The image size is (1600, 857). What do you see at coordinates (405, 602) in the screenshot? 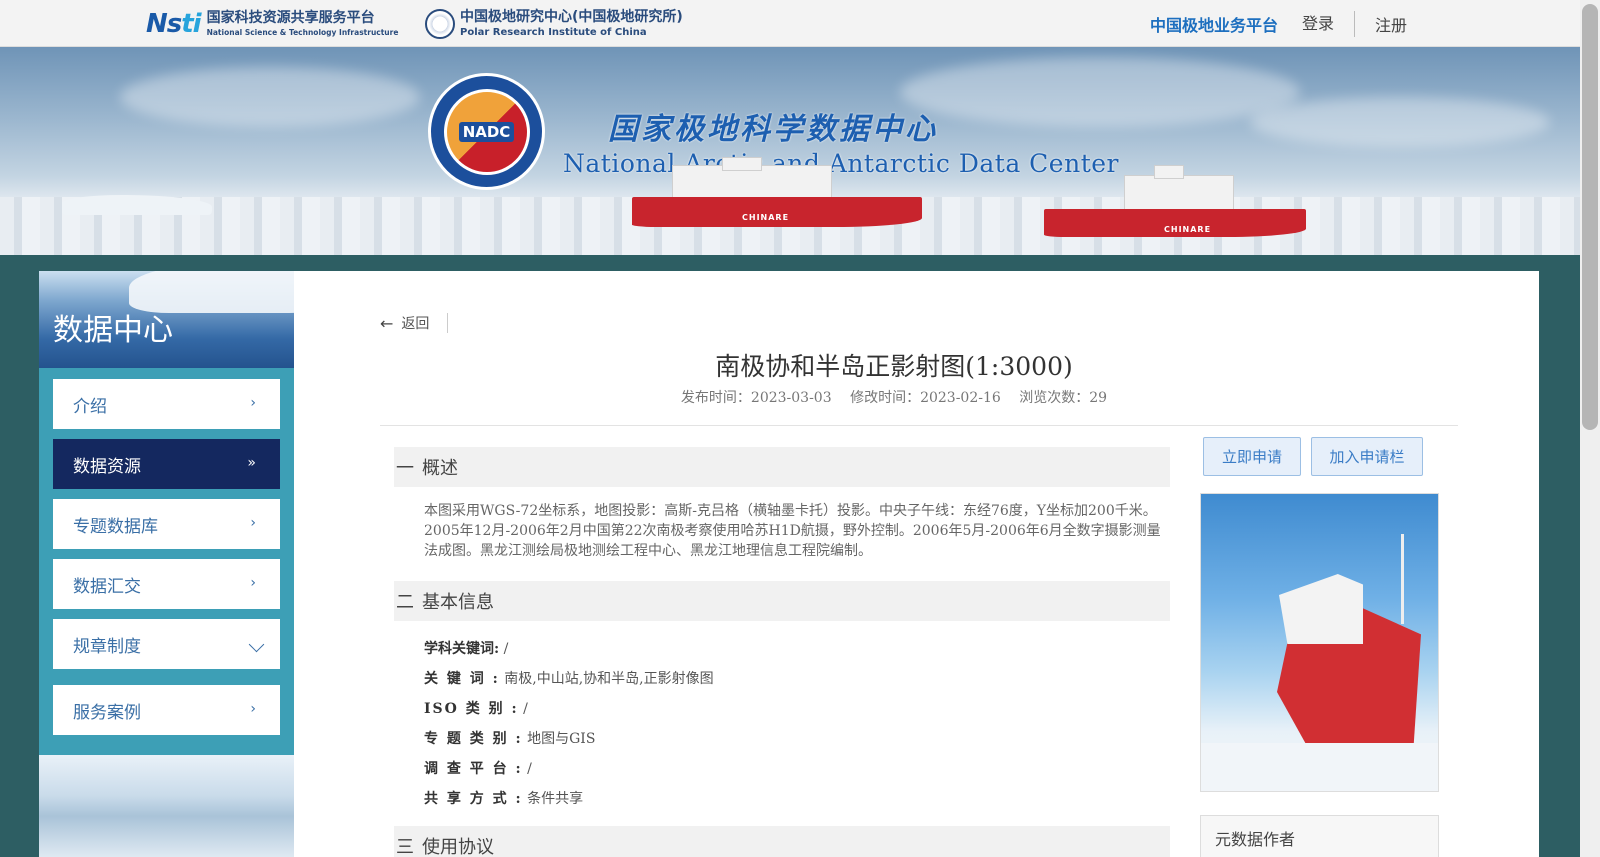
I see `section-number: 二` at bounding box center [405, 602].